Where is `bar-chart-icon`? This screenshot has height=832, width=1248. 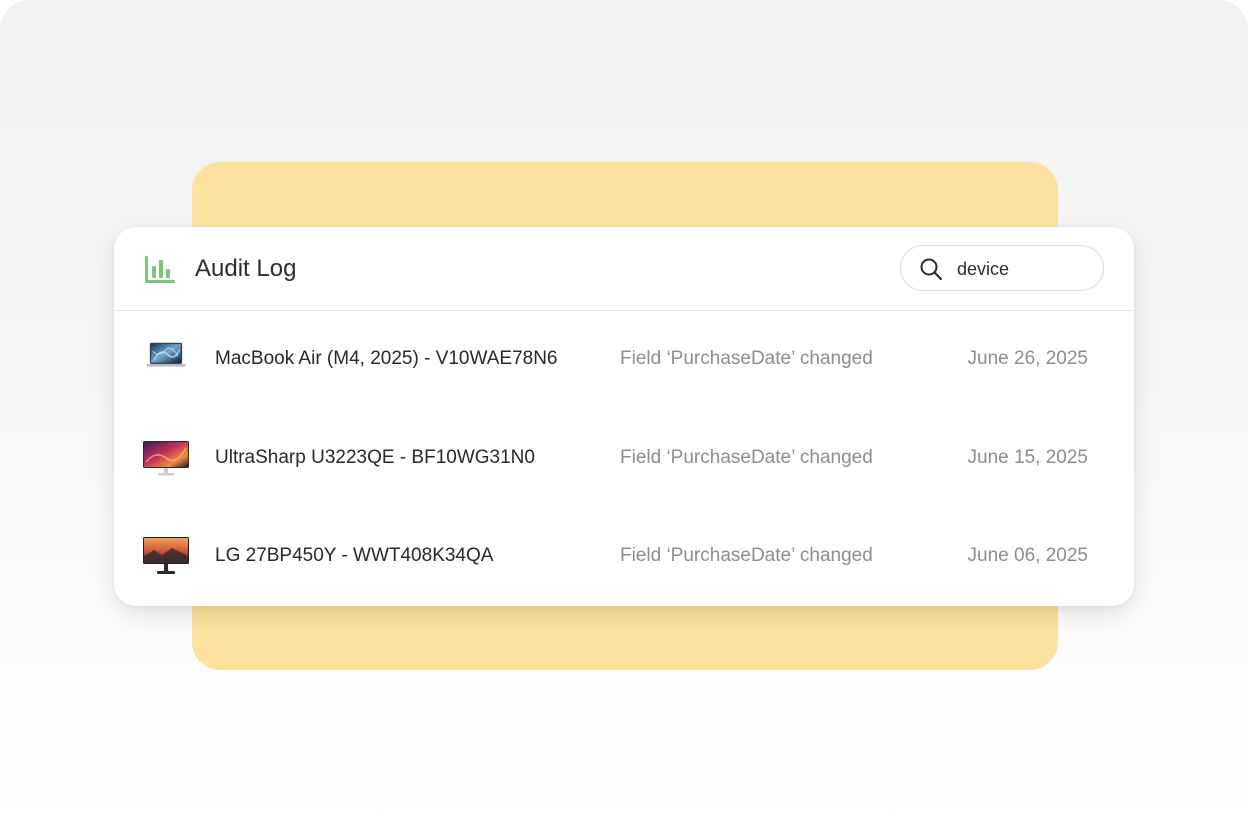 bar-chart-icon is located at coordinates (160, 269).